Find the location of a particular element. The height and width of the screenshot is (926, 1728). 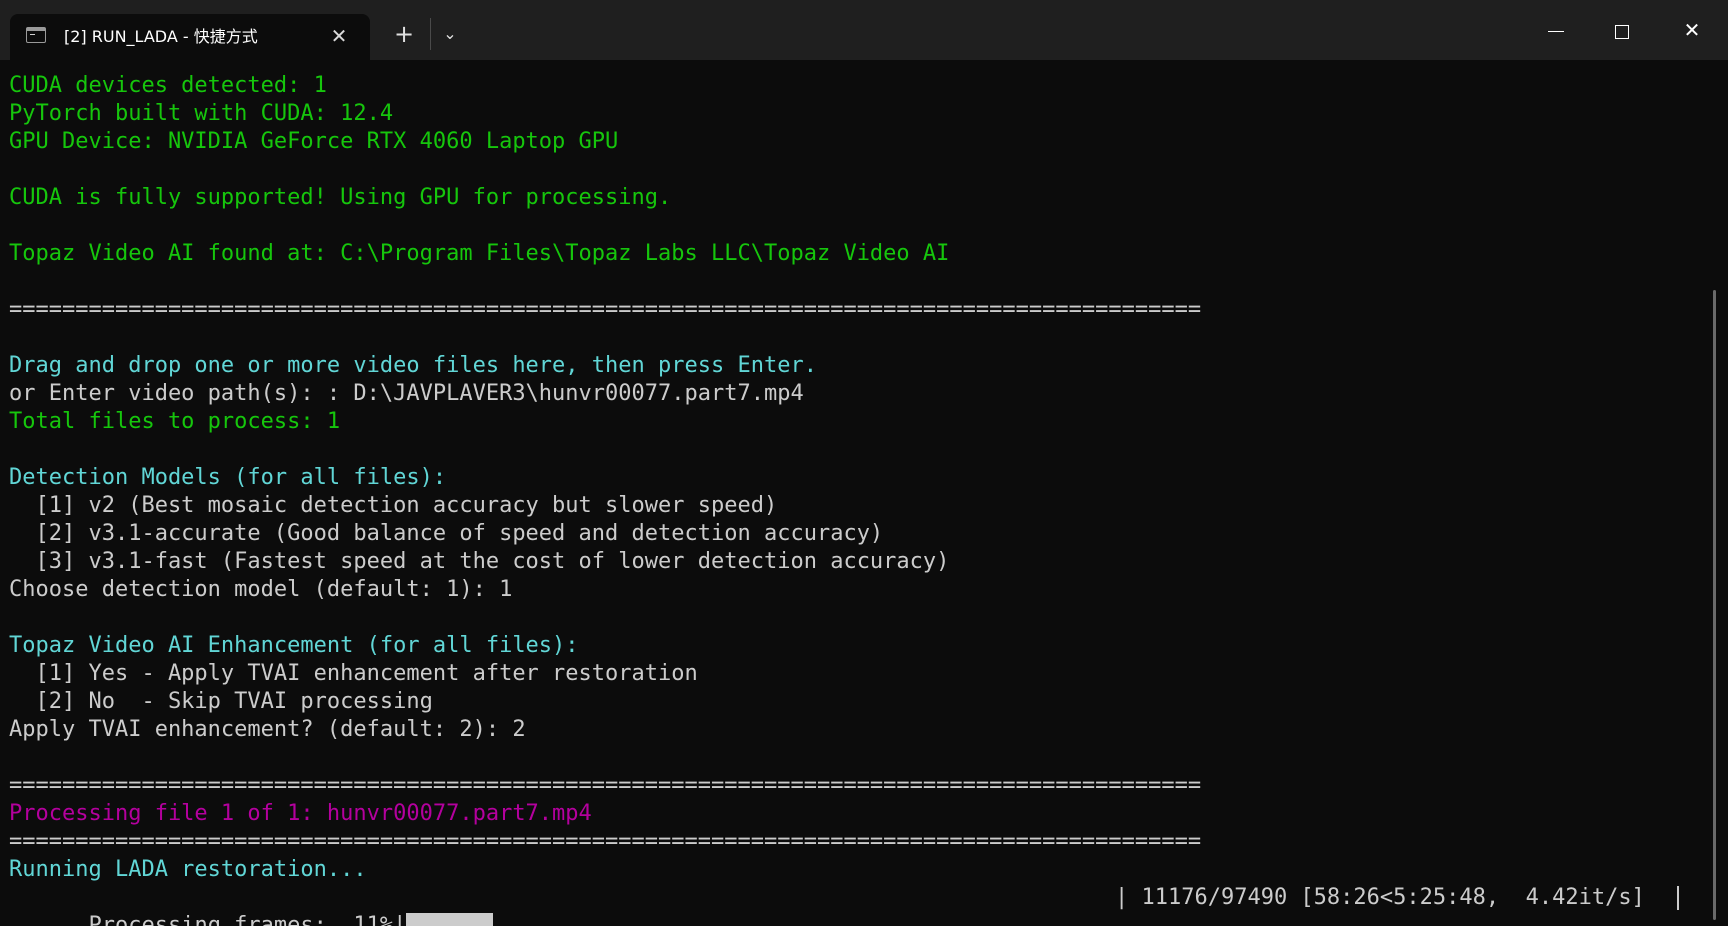

tab-dropdown-button: ⌄ is located at coordinates (450, 34).